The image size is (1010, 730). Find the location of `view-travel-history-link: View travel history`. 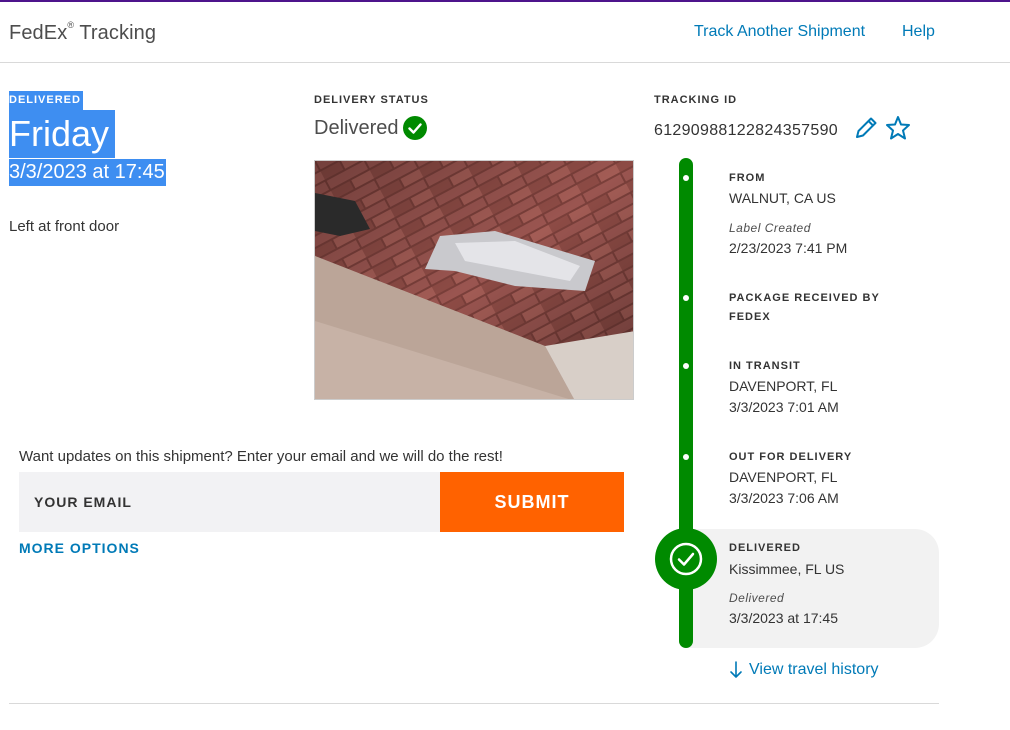

view-travel-history-link: View travel history is located at coordinates (804, 670).